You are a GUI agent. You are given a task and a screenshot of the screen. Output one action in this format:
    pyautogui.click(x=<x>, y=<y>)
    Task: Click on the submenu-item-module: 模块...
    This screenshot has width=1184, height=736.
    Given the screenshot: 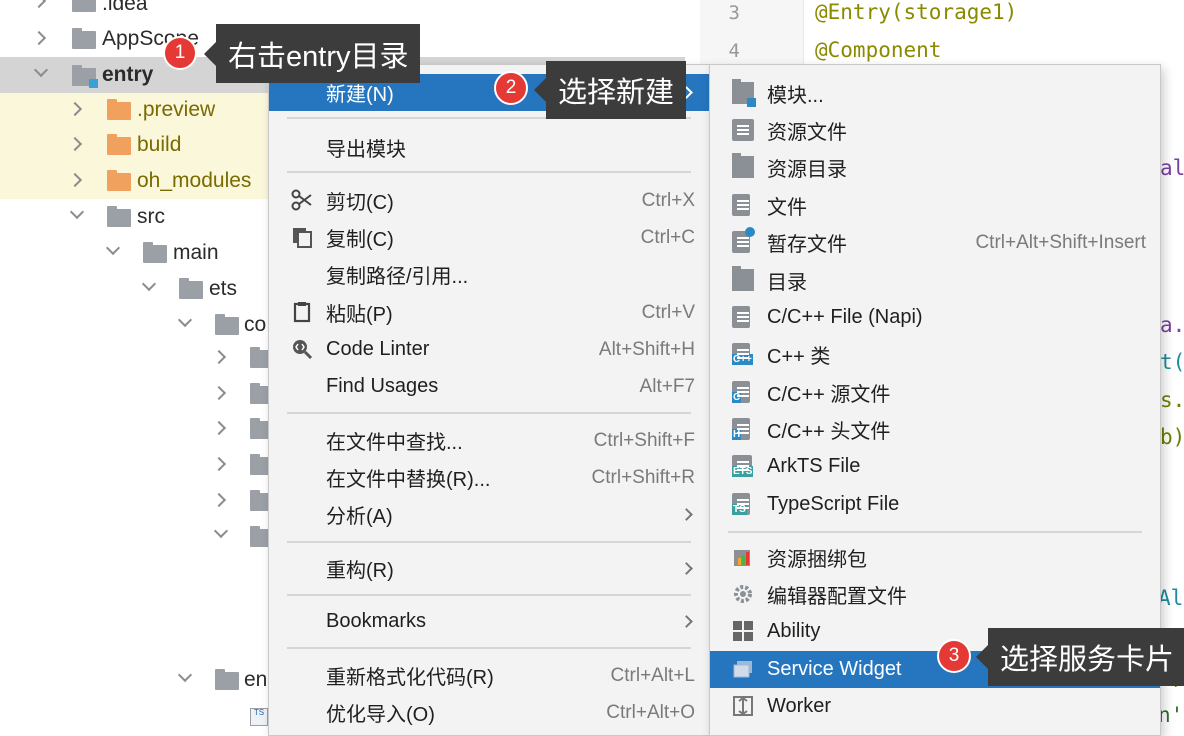 What is the action you would take?
    pyautogui.click(x=935, y=93)
    